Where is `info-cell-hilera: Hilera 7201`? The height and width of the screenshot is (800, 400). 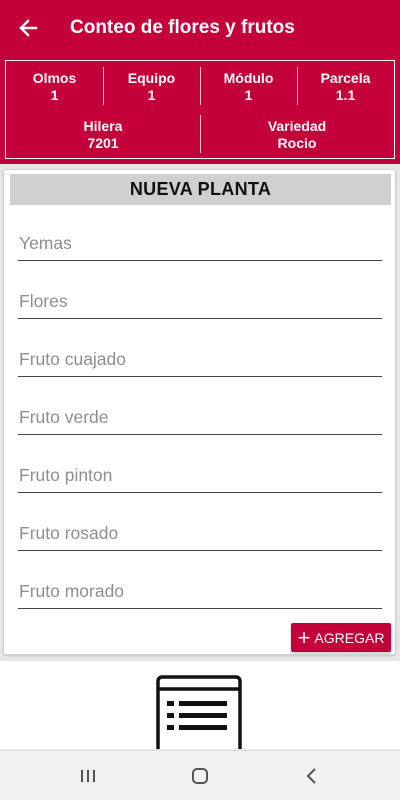
info-cell-hilera: Hilera 7201 is located at coordinates (103, 135).